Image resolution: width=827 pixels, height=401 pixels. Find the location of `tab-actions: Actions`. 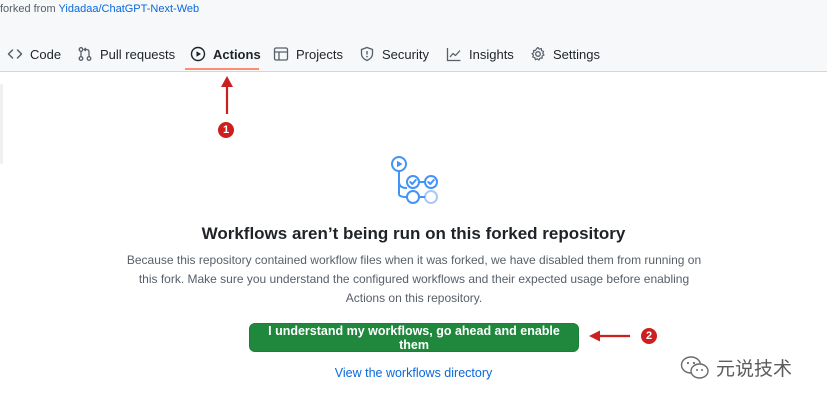

tab-actions: Actions is located at coordinates (225, 54).